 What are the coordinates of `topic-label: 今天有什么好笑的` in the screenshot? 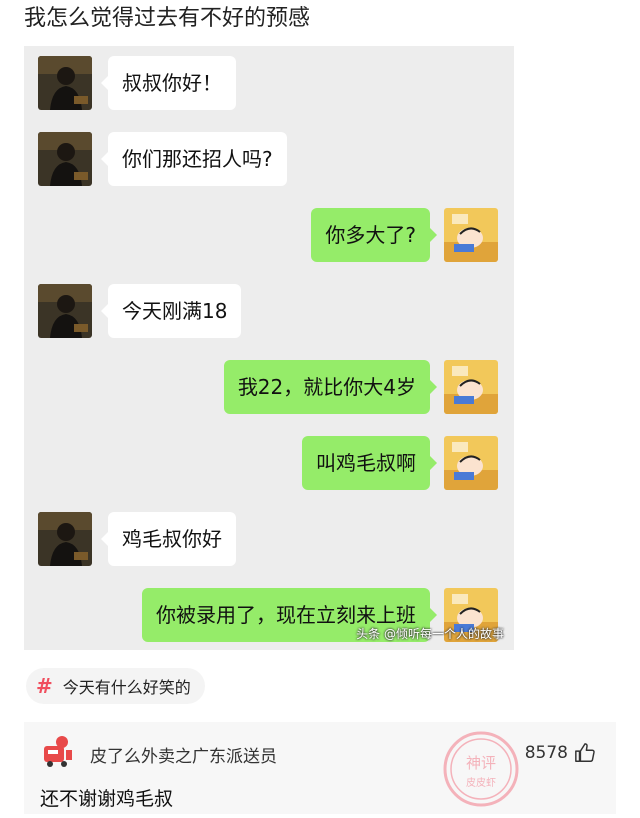 It's located at (126, 687).